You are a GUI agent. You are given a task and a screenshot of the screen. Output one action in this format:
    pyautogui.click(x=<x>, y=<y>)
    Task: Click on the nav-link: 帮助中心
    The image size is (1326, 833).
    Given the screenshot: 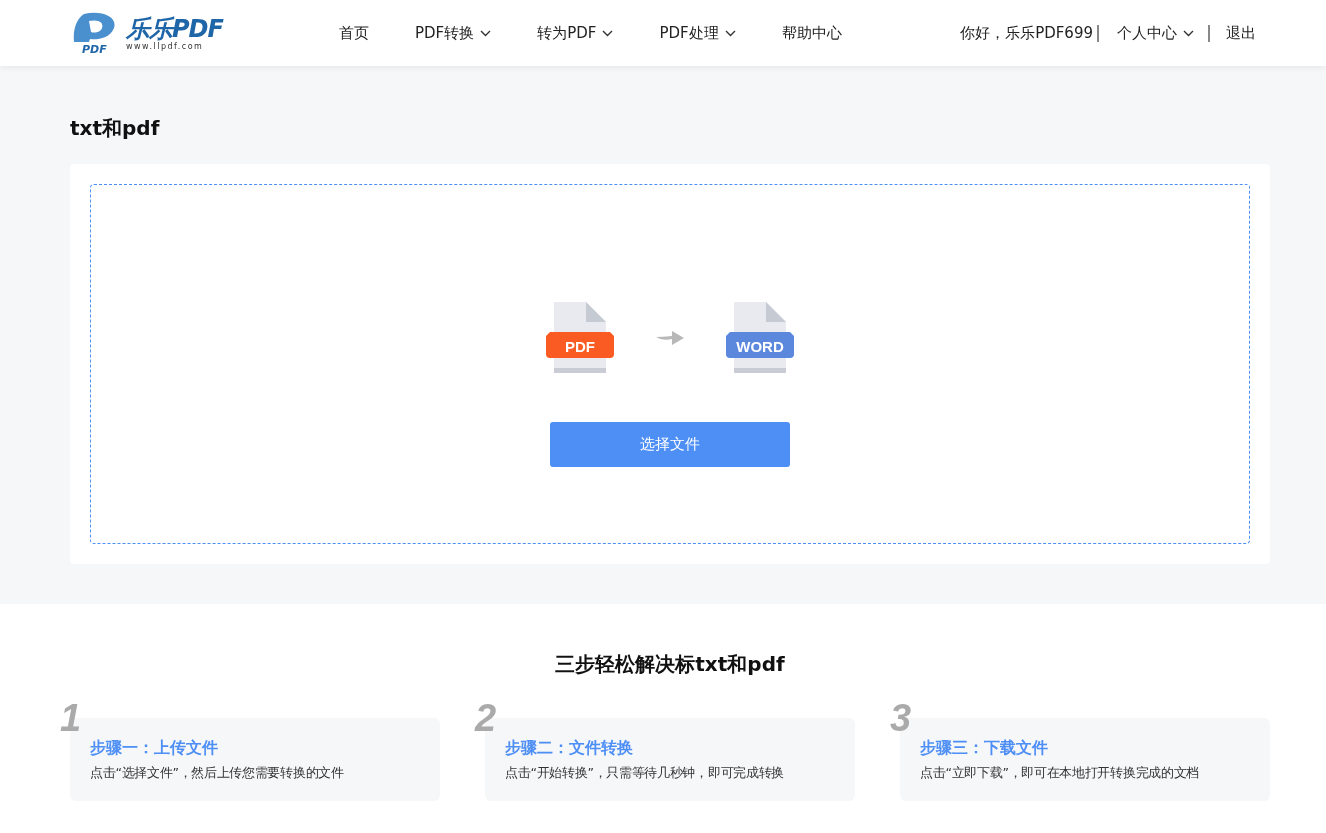 What is the action you would take?
    pyautogui.click(x=811, y=33)
    